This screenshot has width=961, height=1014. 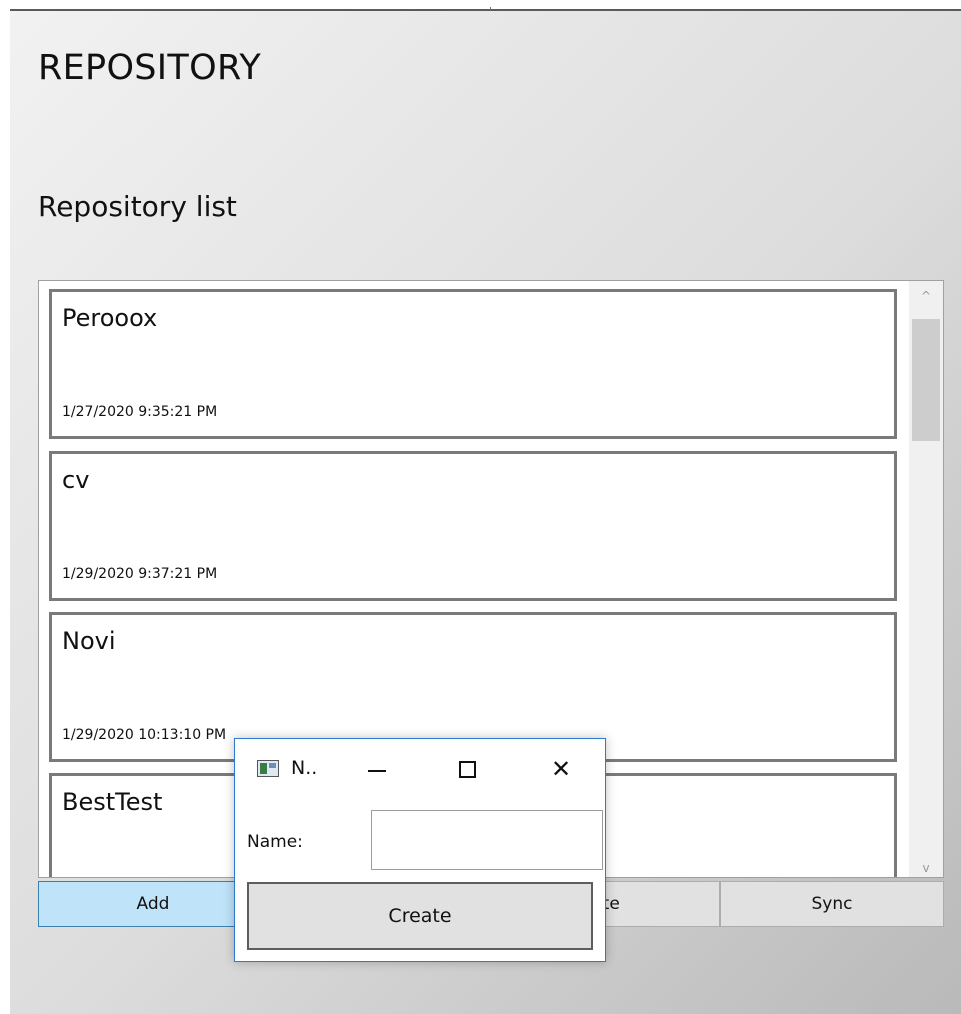 I want to click on window-top-border, so click(x=485, y=5).